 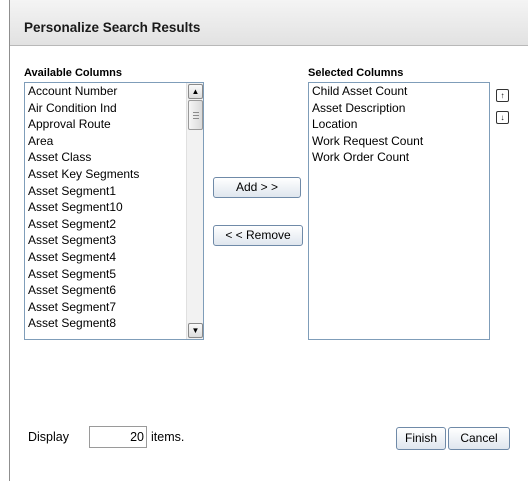 What do you see at coordinates (114, 257) in the screenshot?
I see `list-item: Asset Segment4` at bounding box center [114, 257].